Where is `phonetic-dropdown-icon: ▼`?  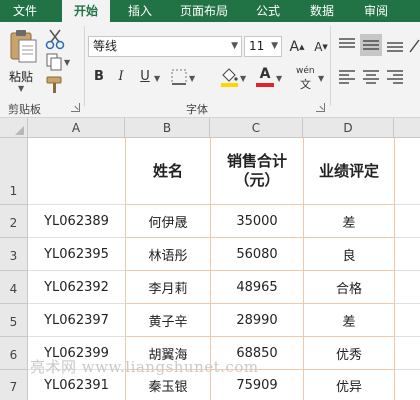
phonetic-dropdown-icon: ▼ is located at coordinates (321, 78).